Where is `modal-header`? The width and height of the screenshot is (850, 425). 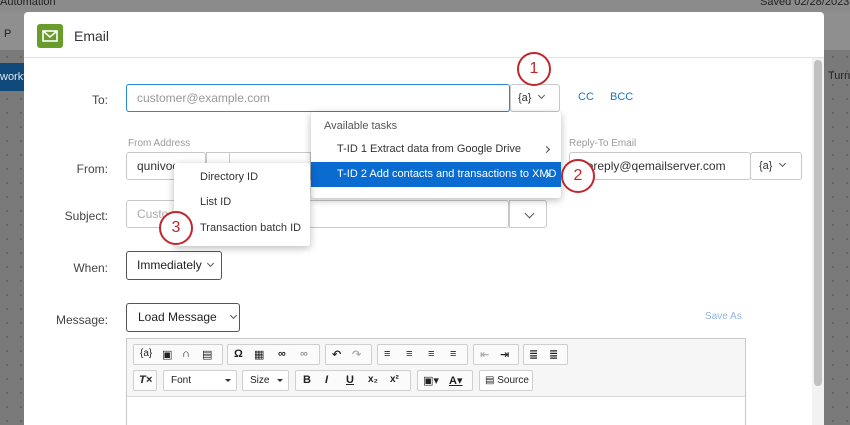 modal-header is located at coordinates (424, 35).